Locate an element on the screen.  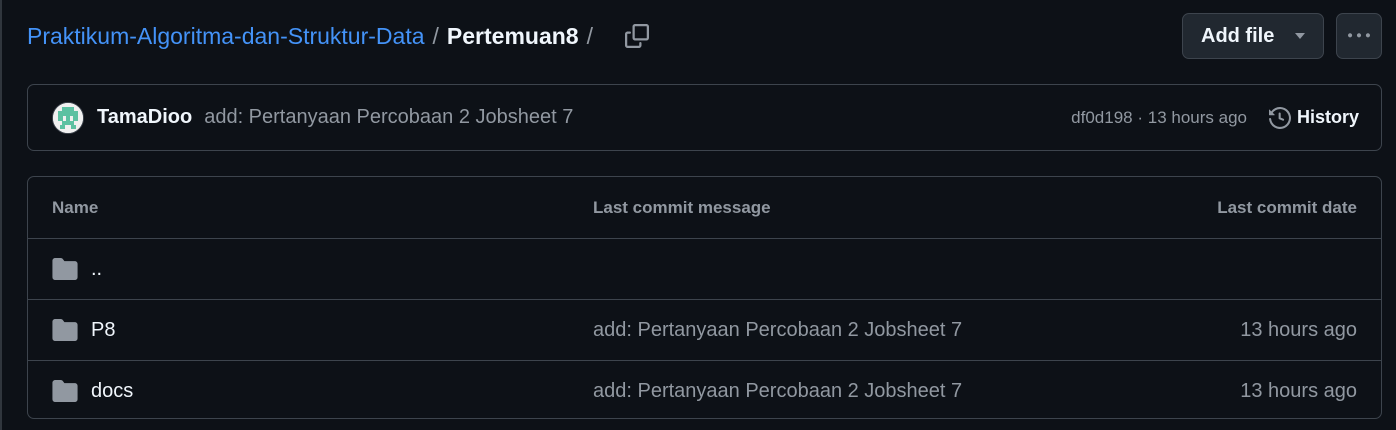
triangle-down-icon is located at coordinates (1300, 36).